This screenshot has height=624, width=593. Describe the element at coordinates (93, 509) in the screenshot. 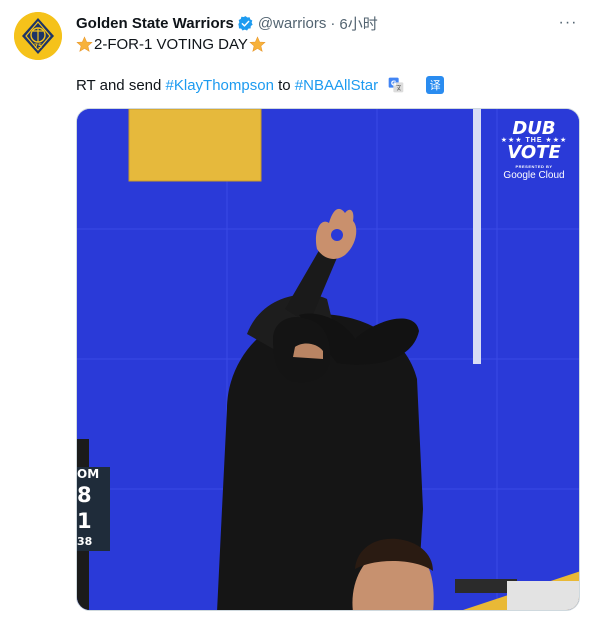

I see `scoreboard: OM 8 1 38` at that location.